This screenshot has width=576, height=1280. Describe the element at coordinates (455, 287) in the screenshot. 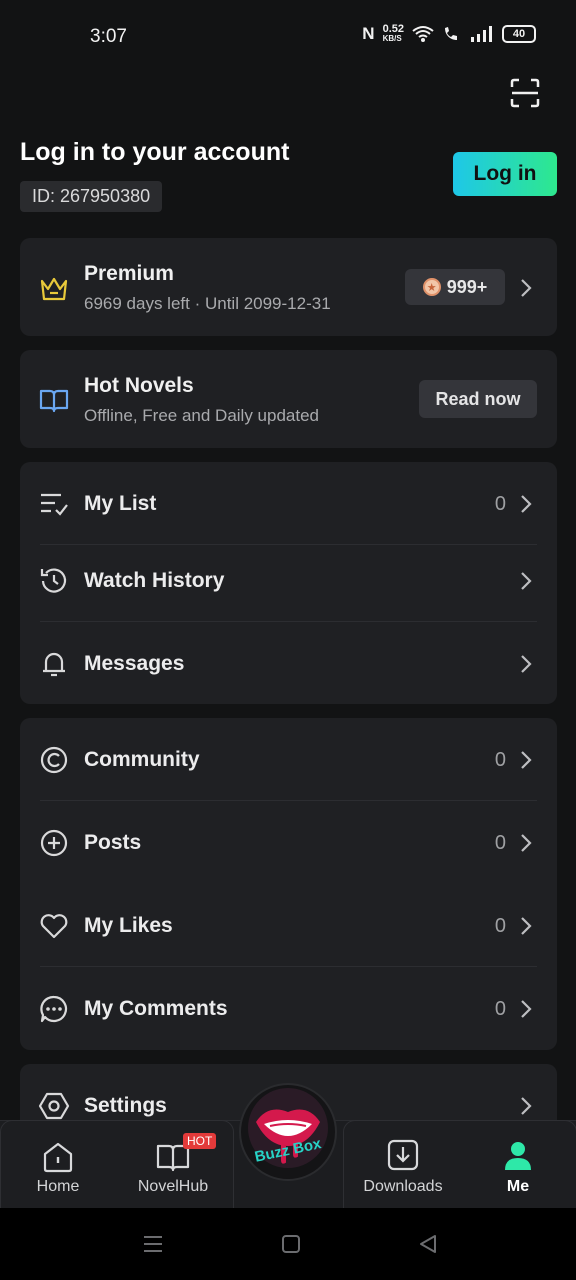

I see `coin-balance: ★ 999+` at that location.